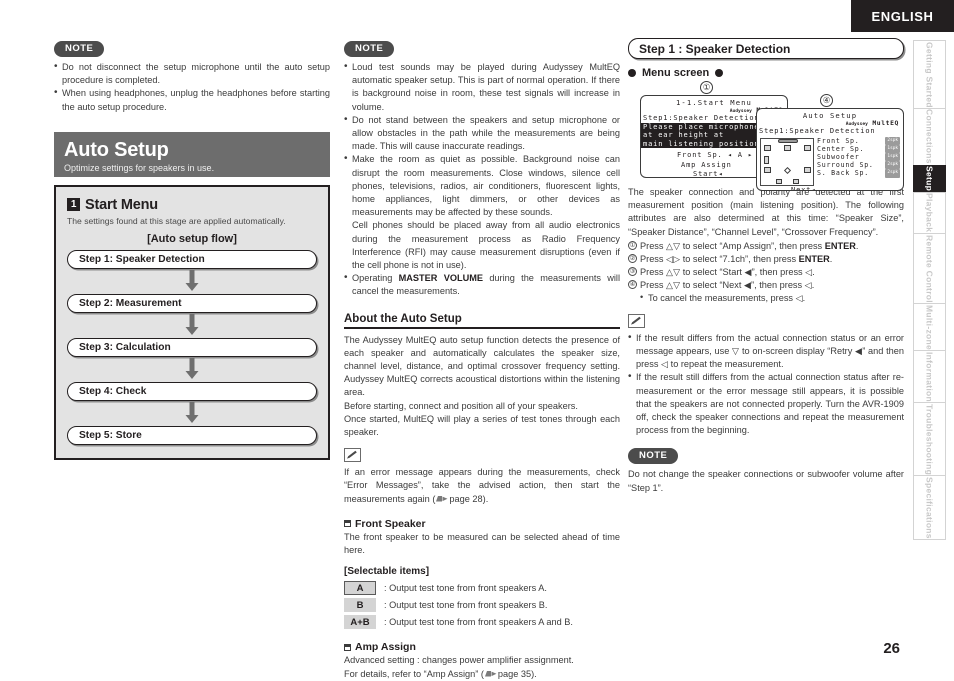 The image size is (954, 681). Describe the element at coordinates (192, 238) in the screenshot. I see `auto-setup-flow-title: [Auto setup flow]` at that location.